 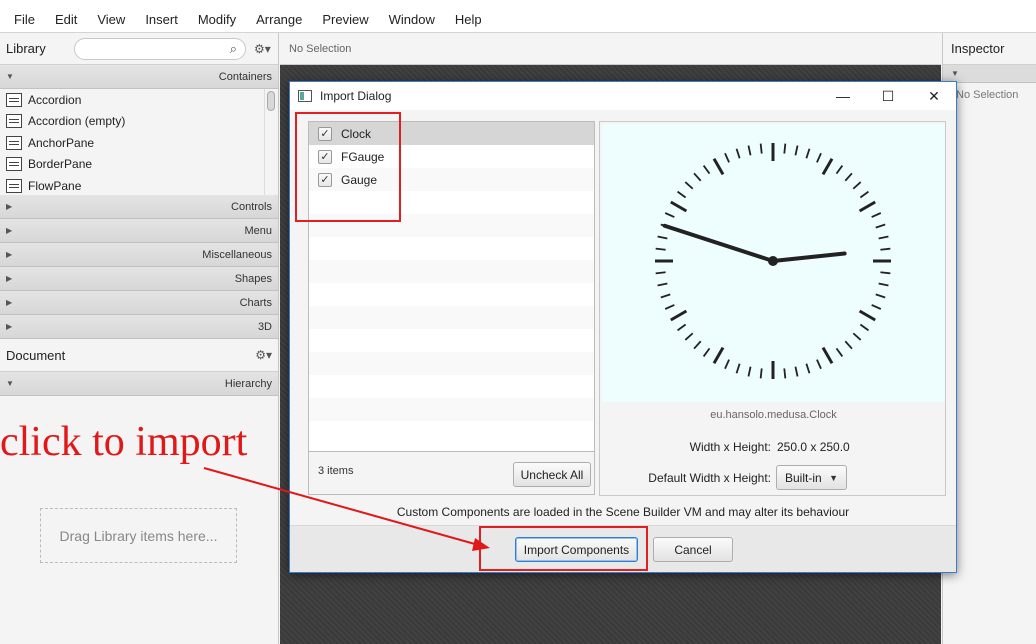 I want to click on menu-item-edit: Edit, so click(x=66, y=19).